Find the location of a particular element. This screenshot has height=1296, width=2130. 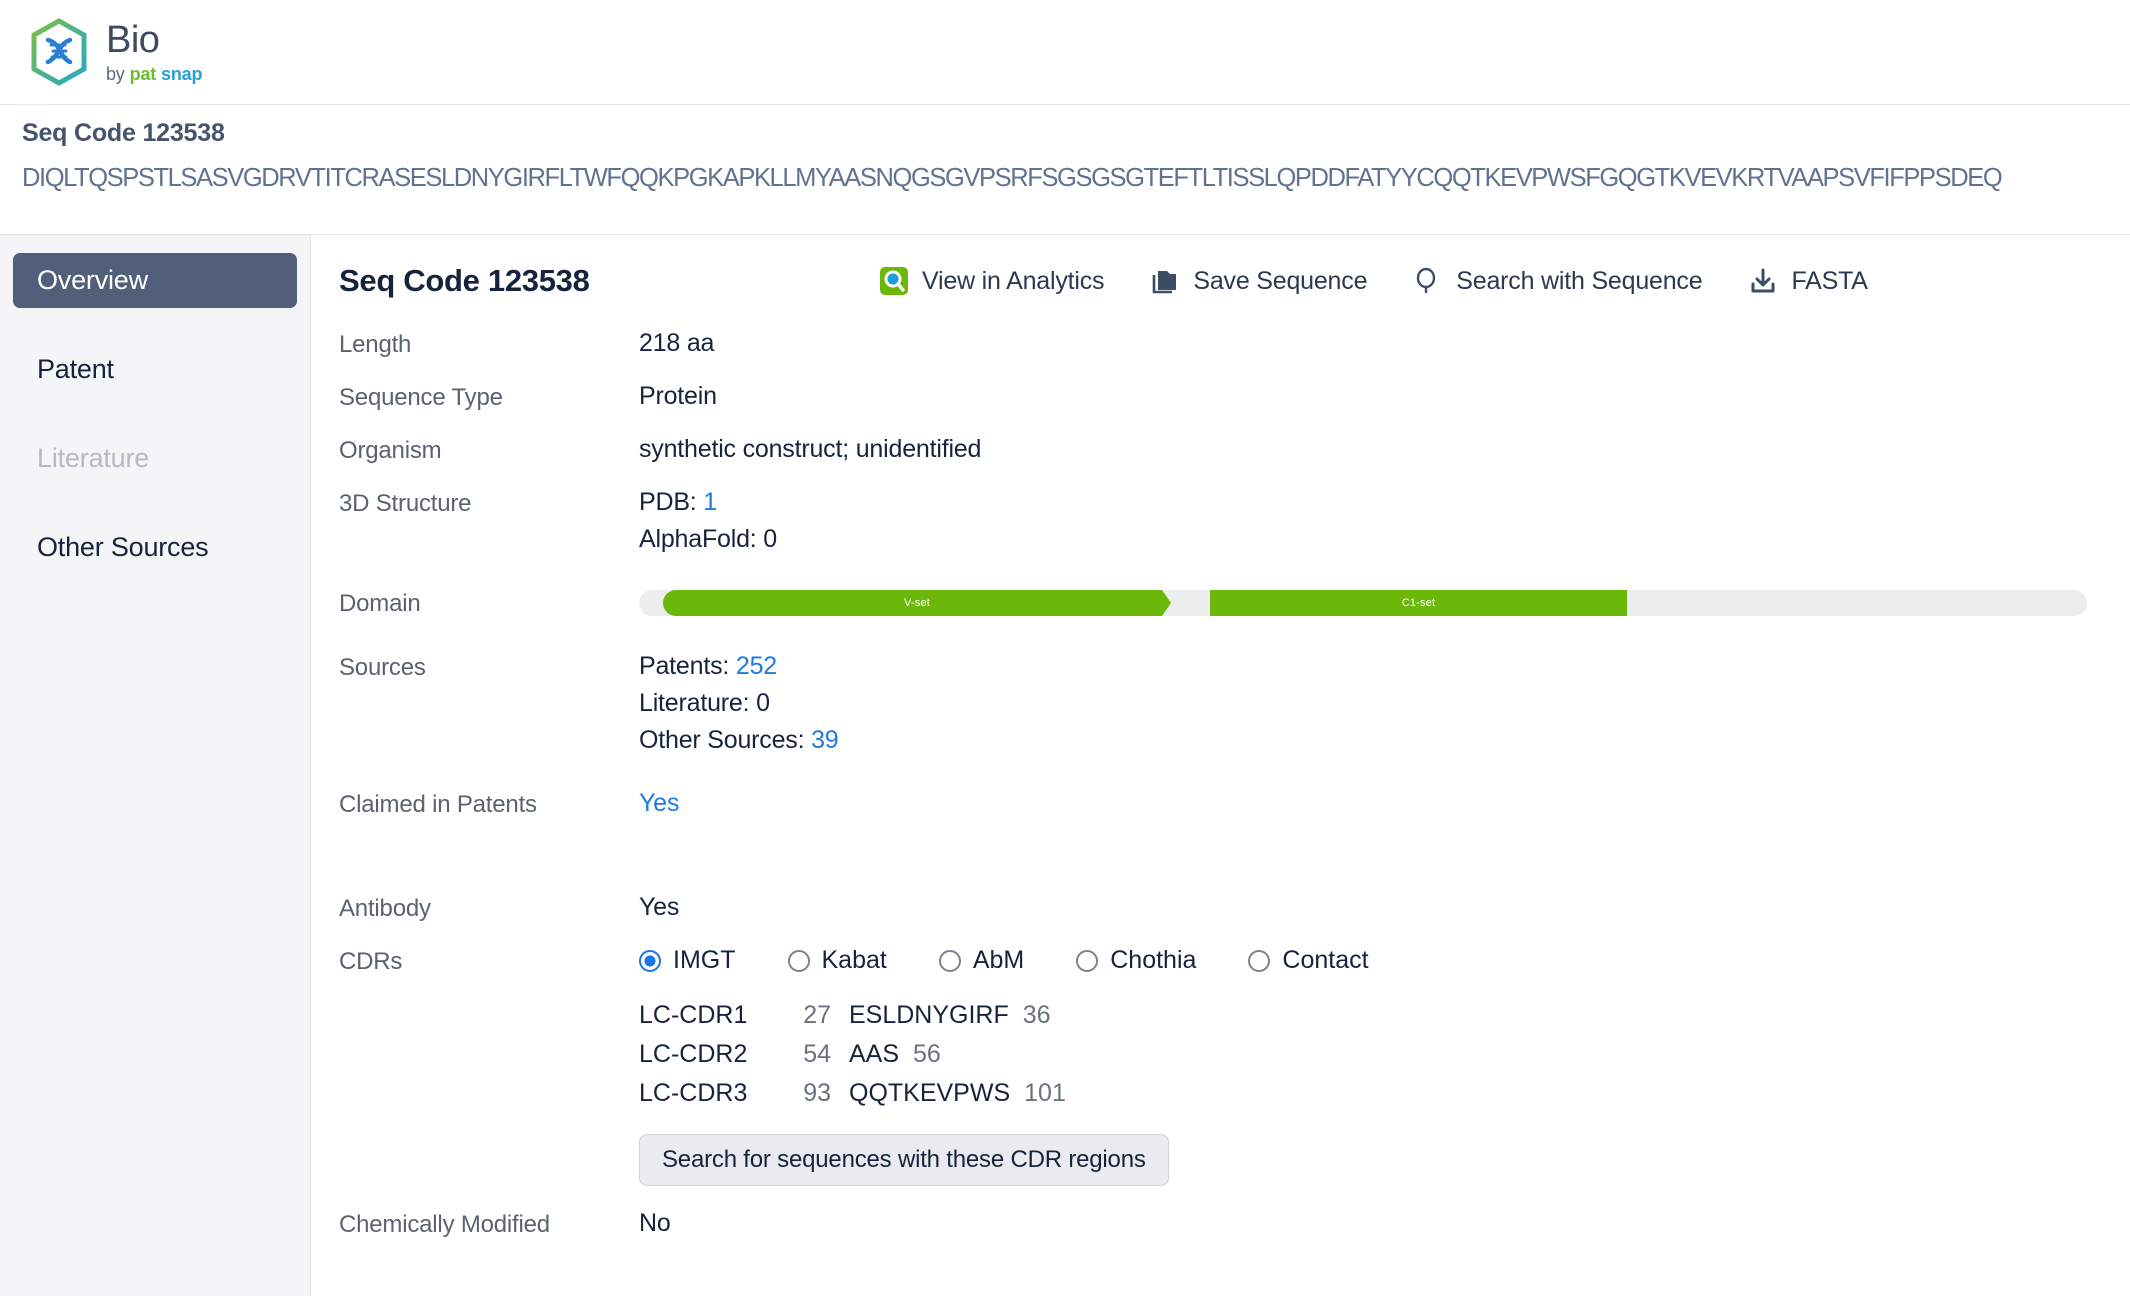

brand-snap: snap is located at coordinates (182, 74).